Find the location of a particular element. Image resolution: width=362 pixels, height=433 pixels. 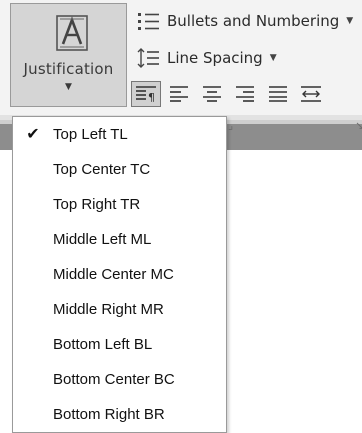

align-right-icon is located at coordinates (245, 94).